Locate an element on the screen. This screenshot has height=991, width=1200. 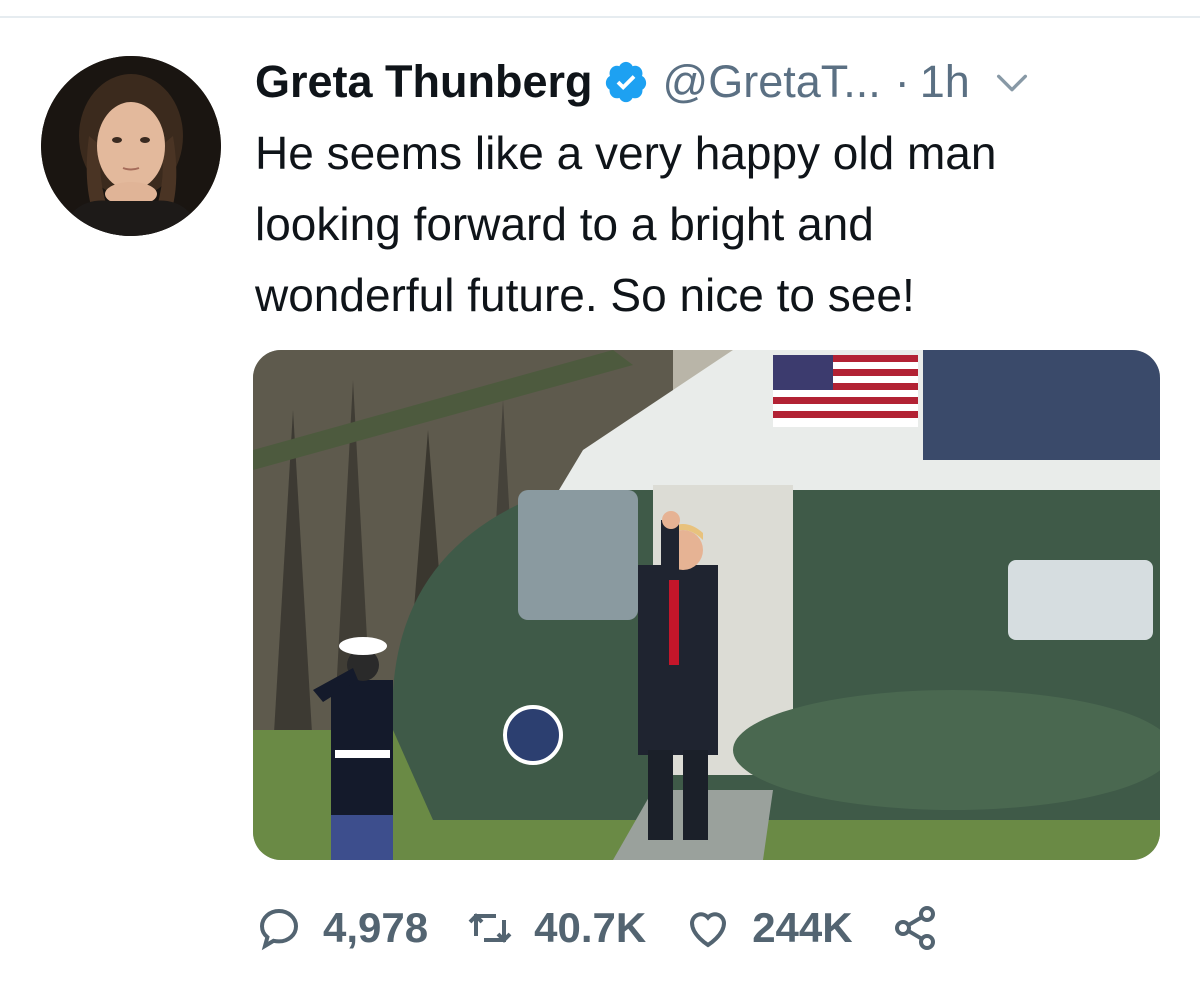
retweet-action: 40.7K is located at coordinates (575, 928).